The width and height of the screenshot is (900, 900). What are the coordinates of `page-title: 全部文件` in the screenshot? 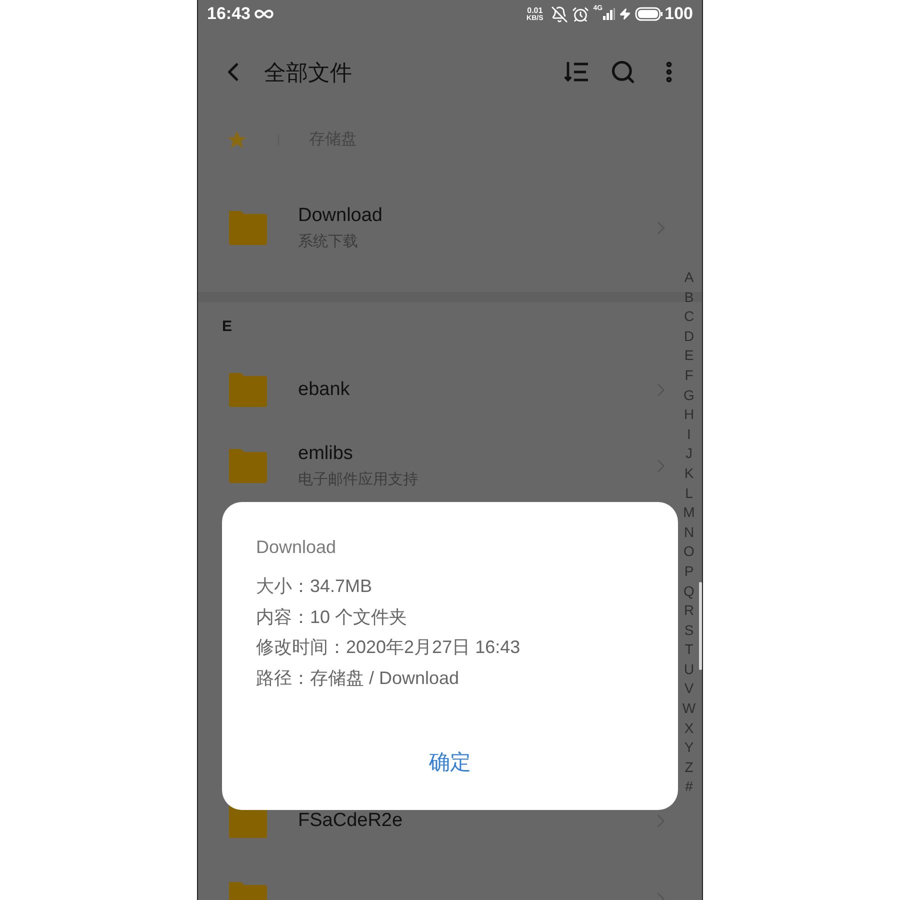 It's located at (308, 72).